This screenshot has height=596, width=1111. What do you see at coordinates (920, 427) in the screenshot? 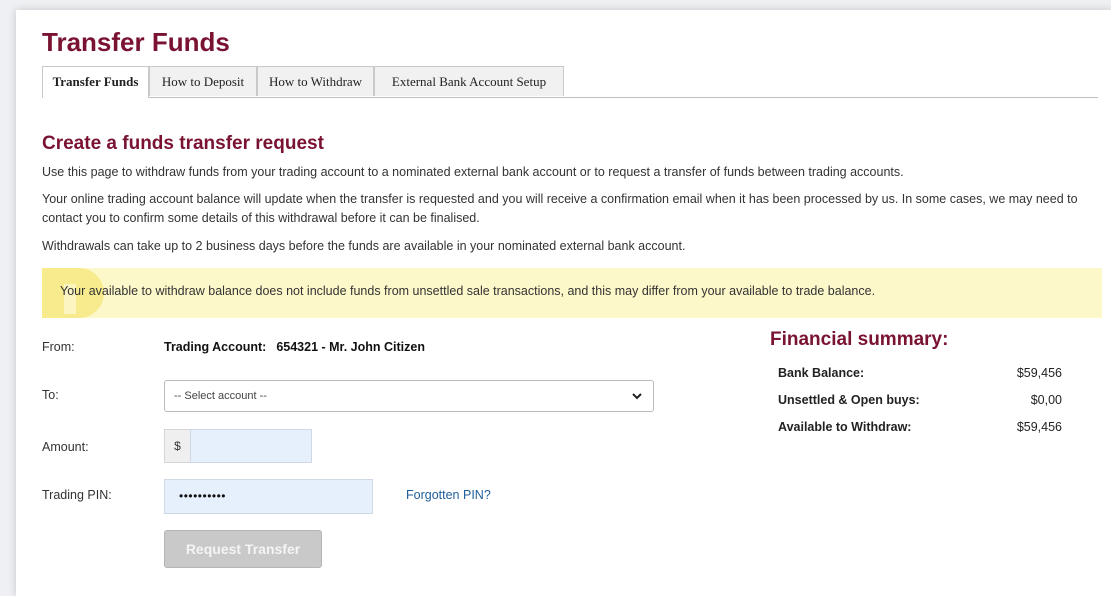
I see `summary-row-available: Available to Withdraw: $59,456` at bounding box center [920, 427].